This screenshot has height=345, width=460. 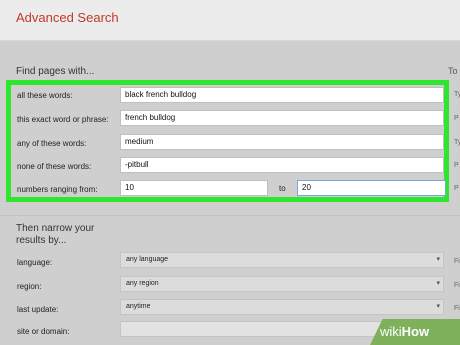 I want to click on header-bar: Advanced Search, so click(x=230, y=20).